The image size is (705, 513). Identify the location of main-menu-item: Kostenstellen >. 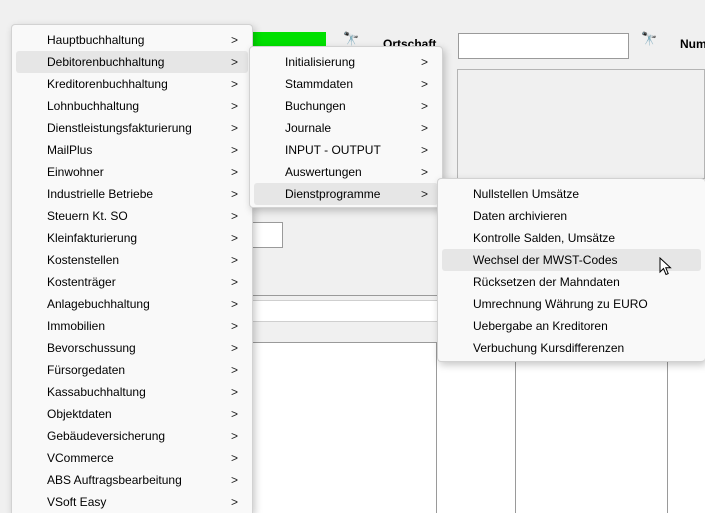
(132, 260).